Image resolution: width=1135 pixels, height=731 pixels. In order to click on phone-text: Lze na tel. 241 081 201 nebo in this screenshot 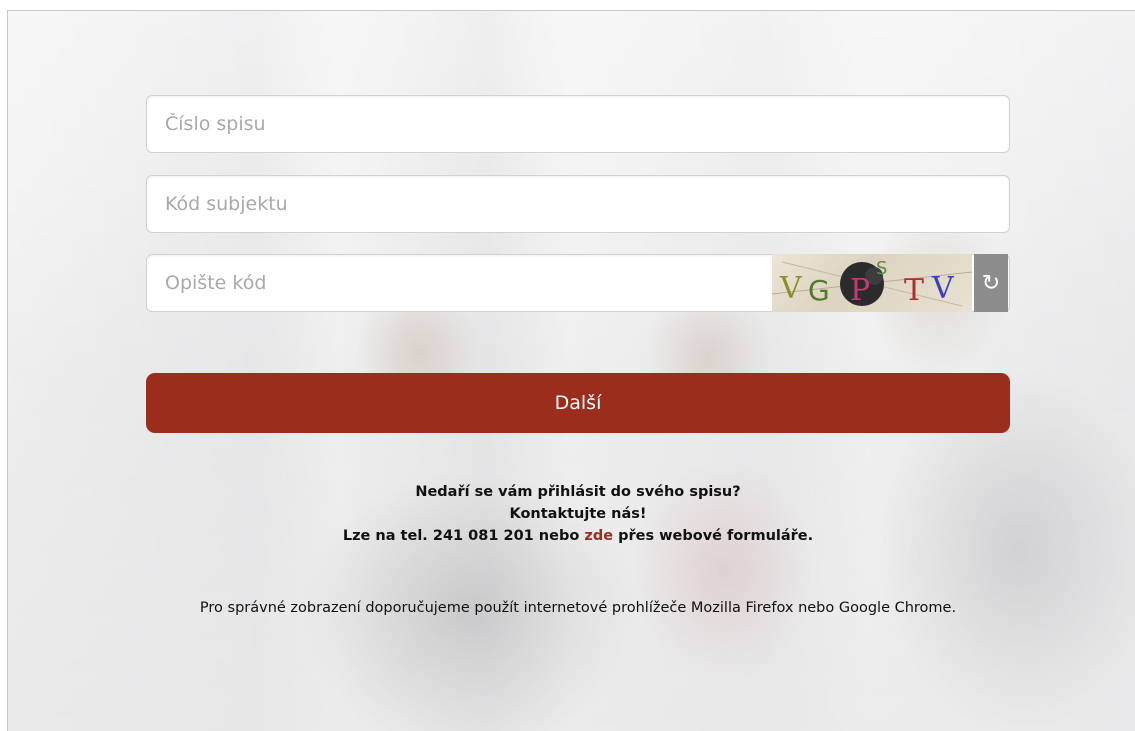, I will do `click(461, 536)`.